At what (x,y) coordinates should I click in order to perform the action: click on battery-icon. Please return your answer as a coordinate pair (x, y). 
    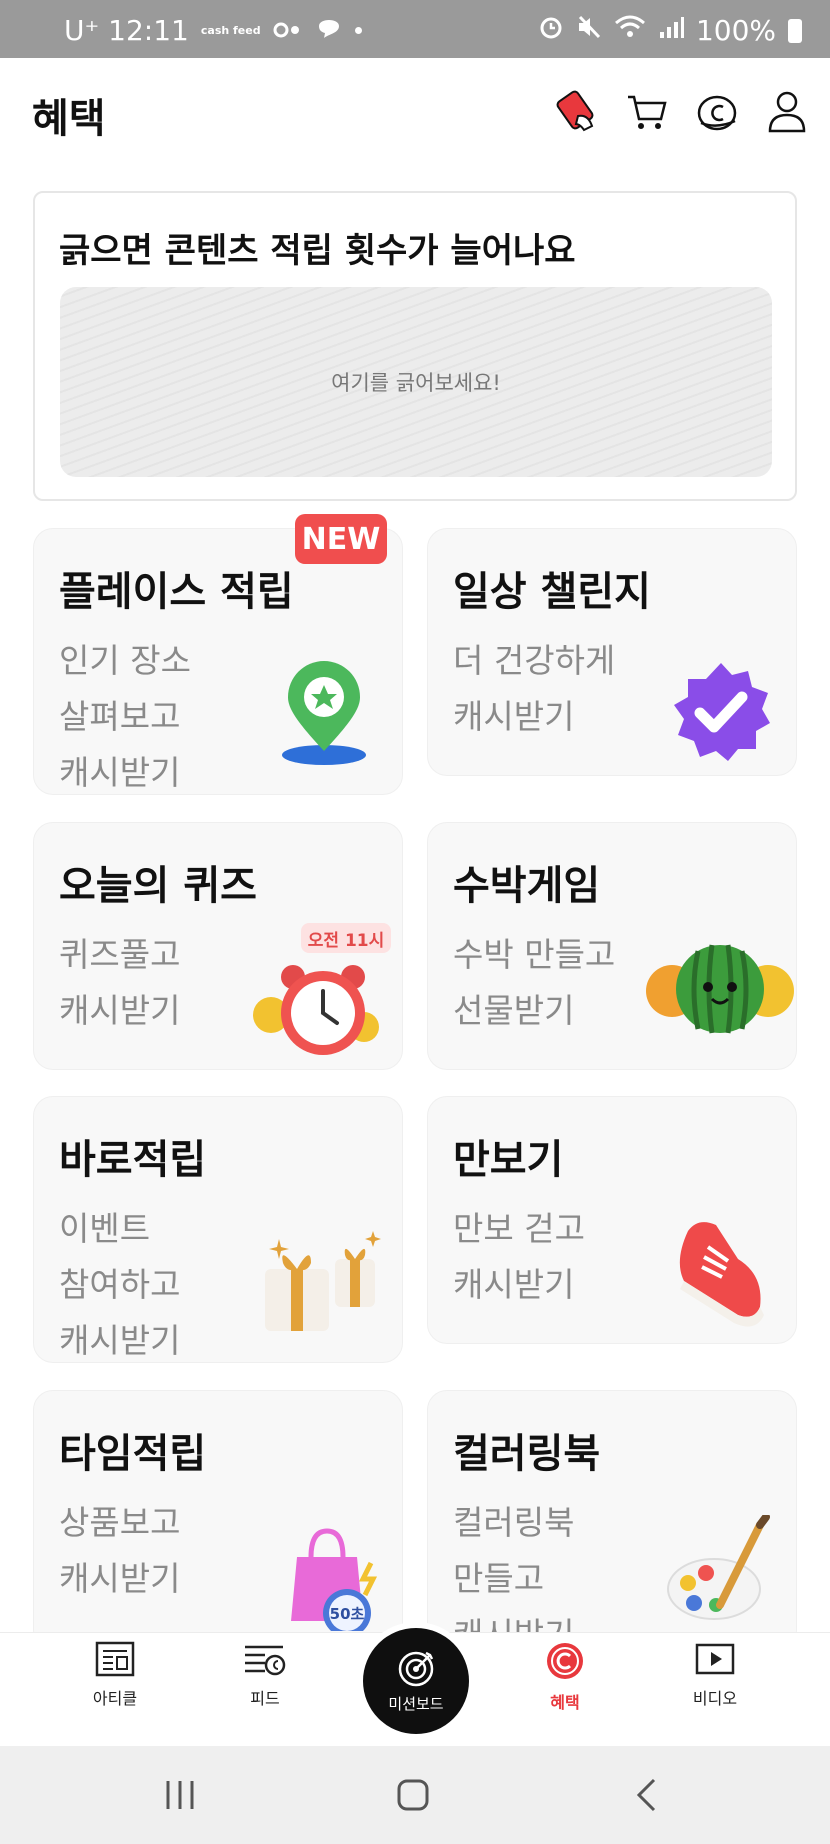
    Looking at the image, I should click on (795, 30).